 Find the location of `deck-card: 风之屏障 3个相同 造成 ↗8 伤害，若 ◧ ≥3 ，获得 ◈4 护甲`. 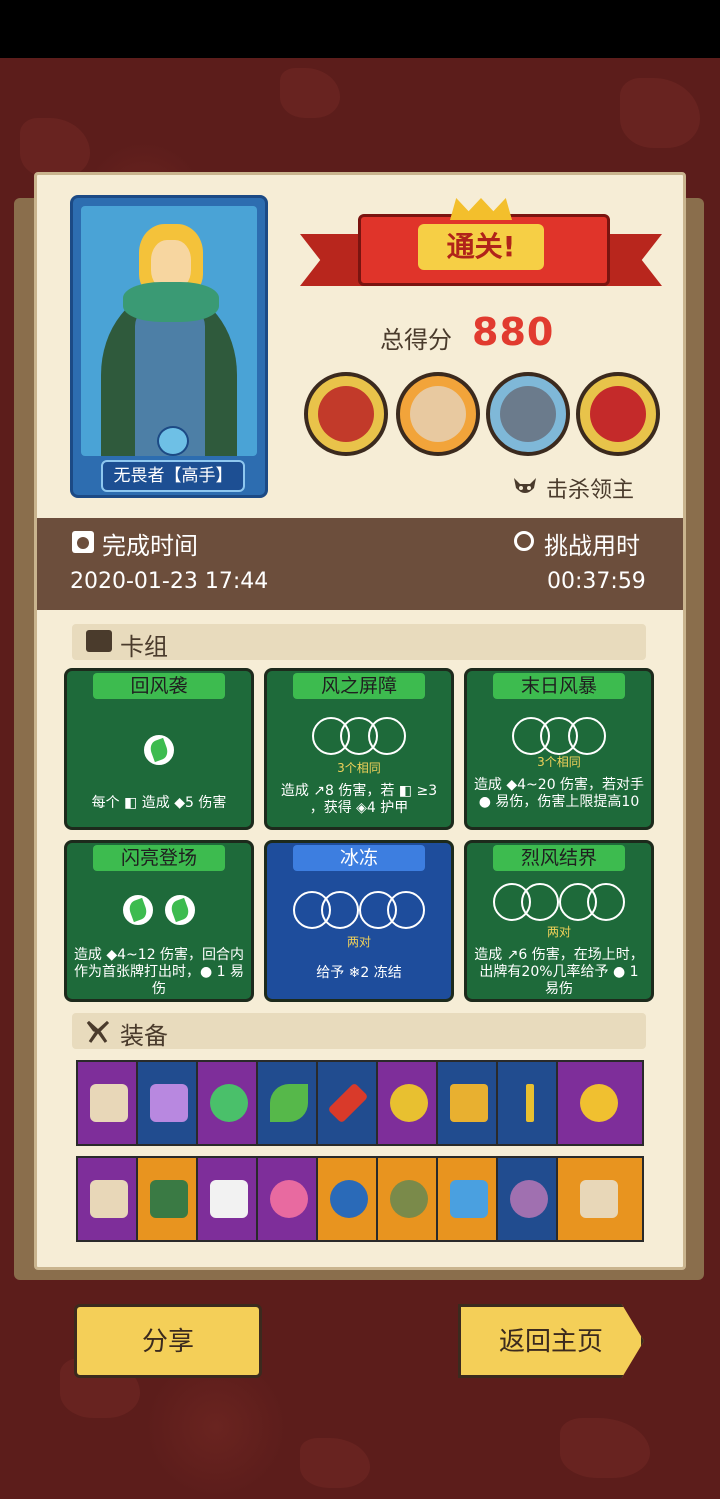

deck-card: 风之屏障 3个相同 造成 ↗8 伤害，若 ◧ ≥3 ，获得 ◈4 护甲 is located at coordinates (359, 749).